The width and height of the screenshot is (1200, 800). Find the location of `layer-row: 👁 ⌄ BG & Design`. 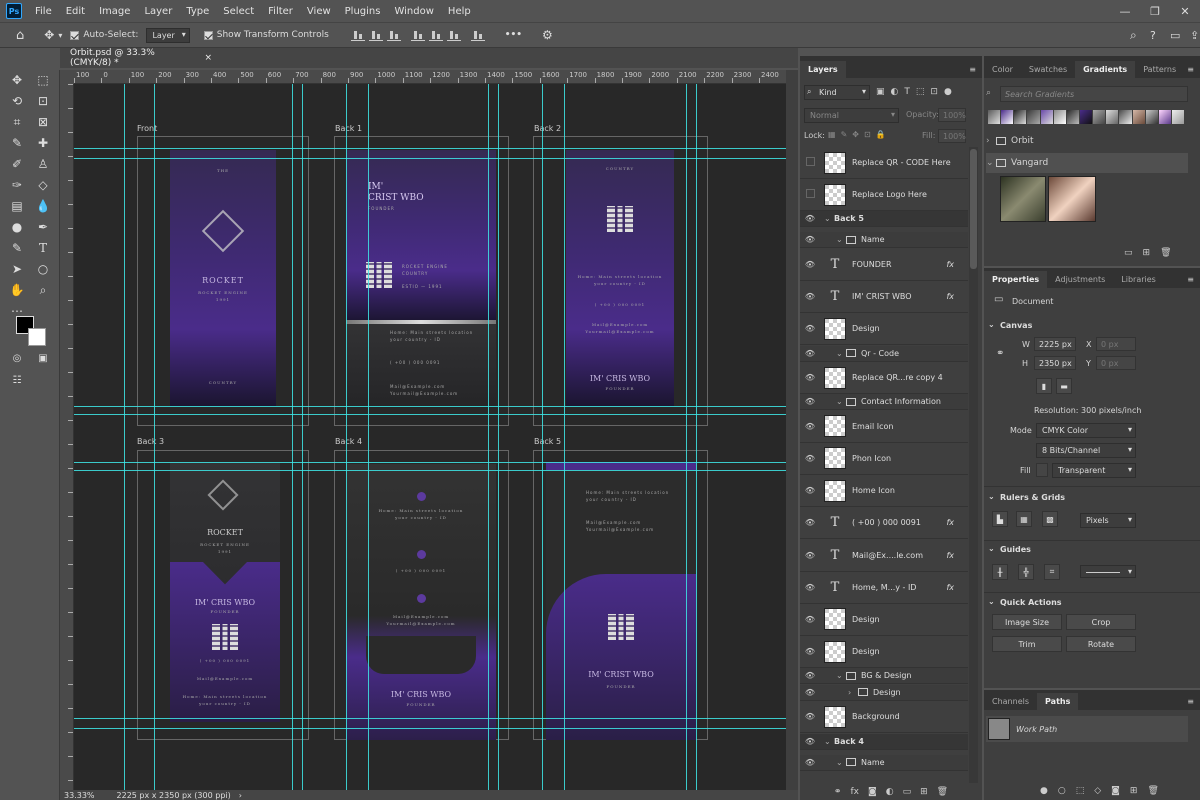

layer-row: 👁 ⌄ BG & Design is located at coordinates (884, 676).